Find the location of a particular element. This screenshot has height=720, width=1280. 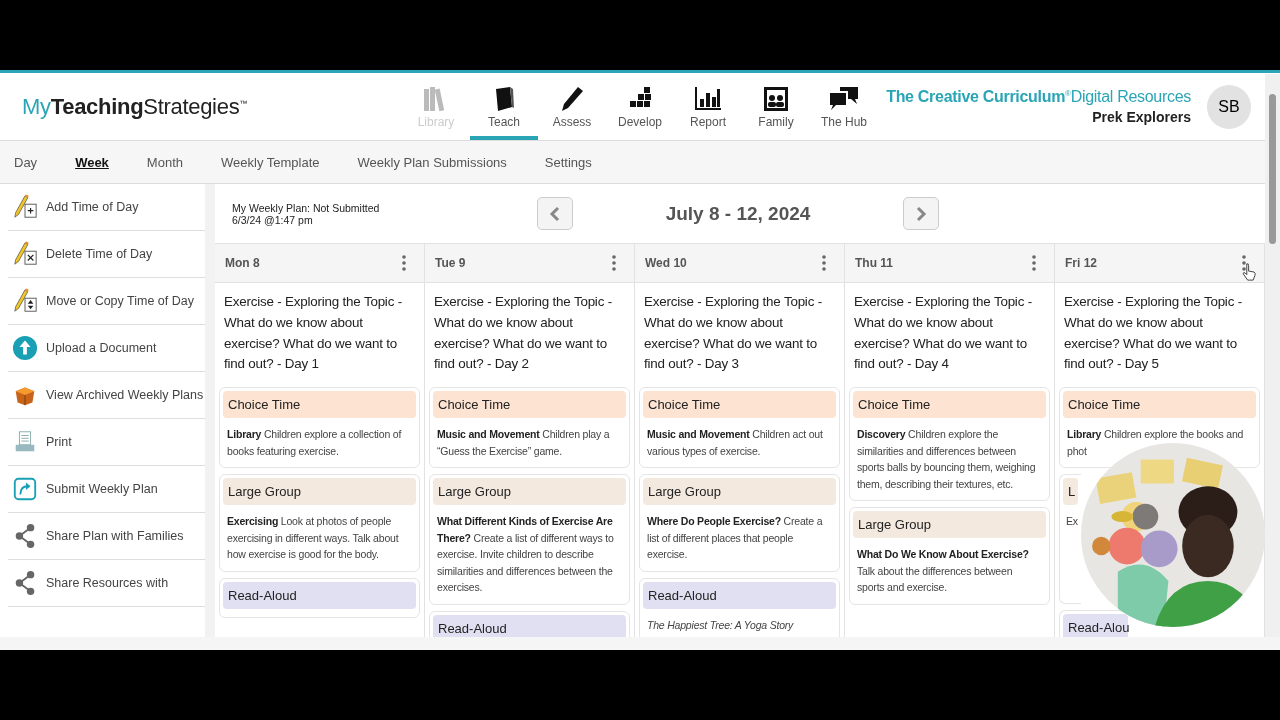

activity-description: Library Children explore a collection of books featuring exercise. is located at coordinates (315, 443).